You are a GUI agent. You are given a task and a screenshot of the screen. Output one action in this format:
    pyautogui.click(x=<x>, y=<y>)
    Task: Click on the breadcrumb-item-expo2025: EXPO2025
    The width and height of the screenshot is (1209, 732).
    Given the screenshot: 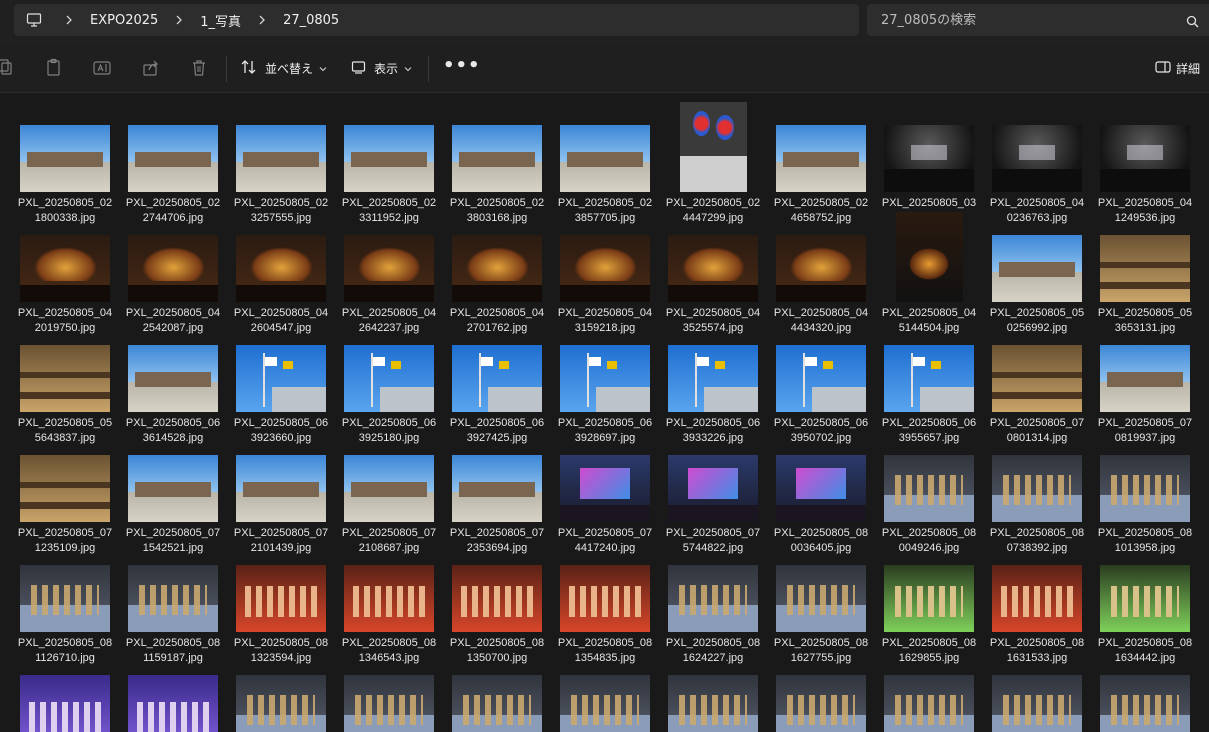 What is the action you would take?
    pyautogui.click(x=124, y=20)
    